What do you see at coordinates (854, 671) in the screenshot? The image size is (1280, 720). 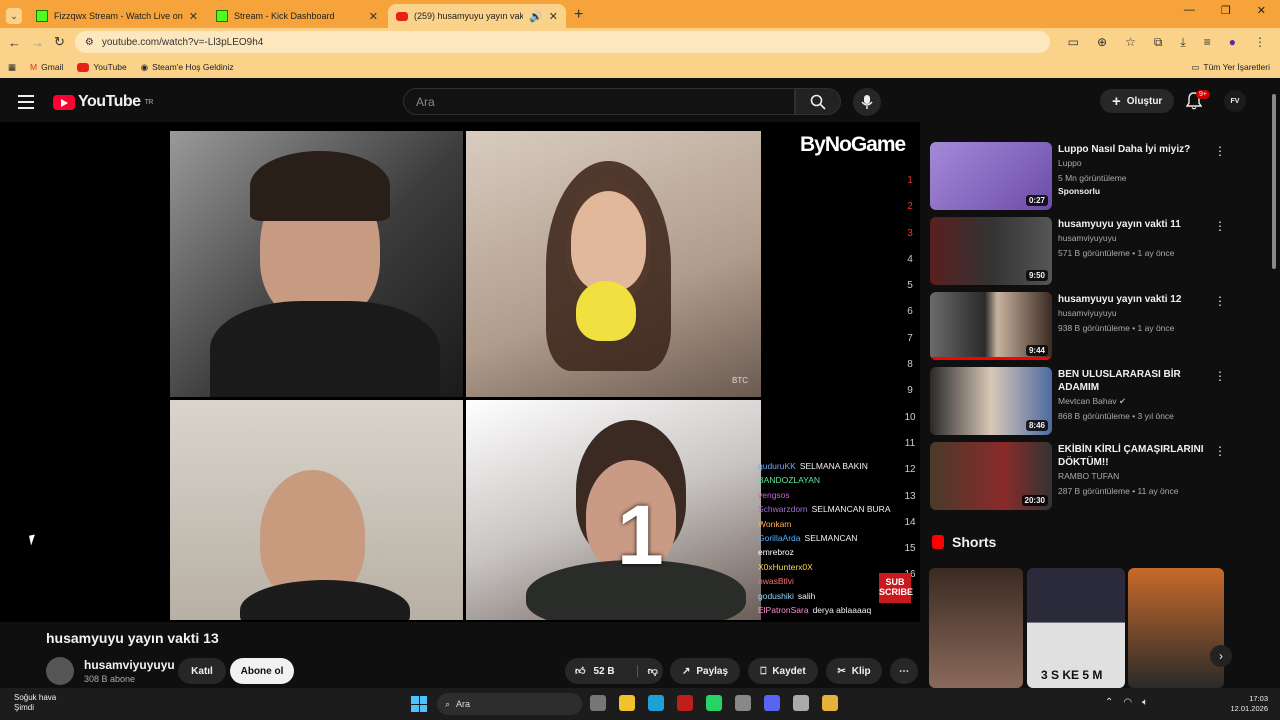 I see `clip-button: ✂ Klip` at bounding box center [854, 671].